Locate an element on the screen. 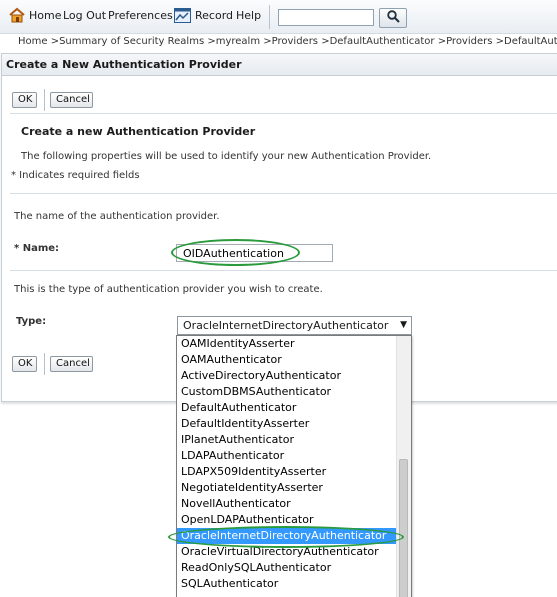 Image resolution: width=557 pixels, height=597 pixels. dropdown-option: ActiveDirectoryAuthenticator is located at coordinates (286, 376).